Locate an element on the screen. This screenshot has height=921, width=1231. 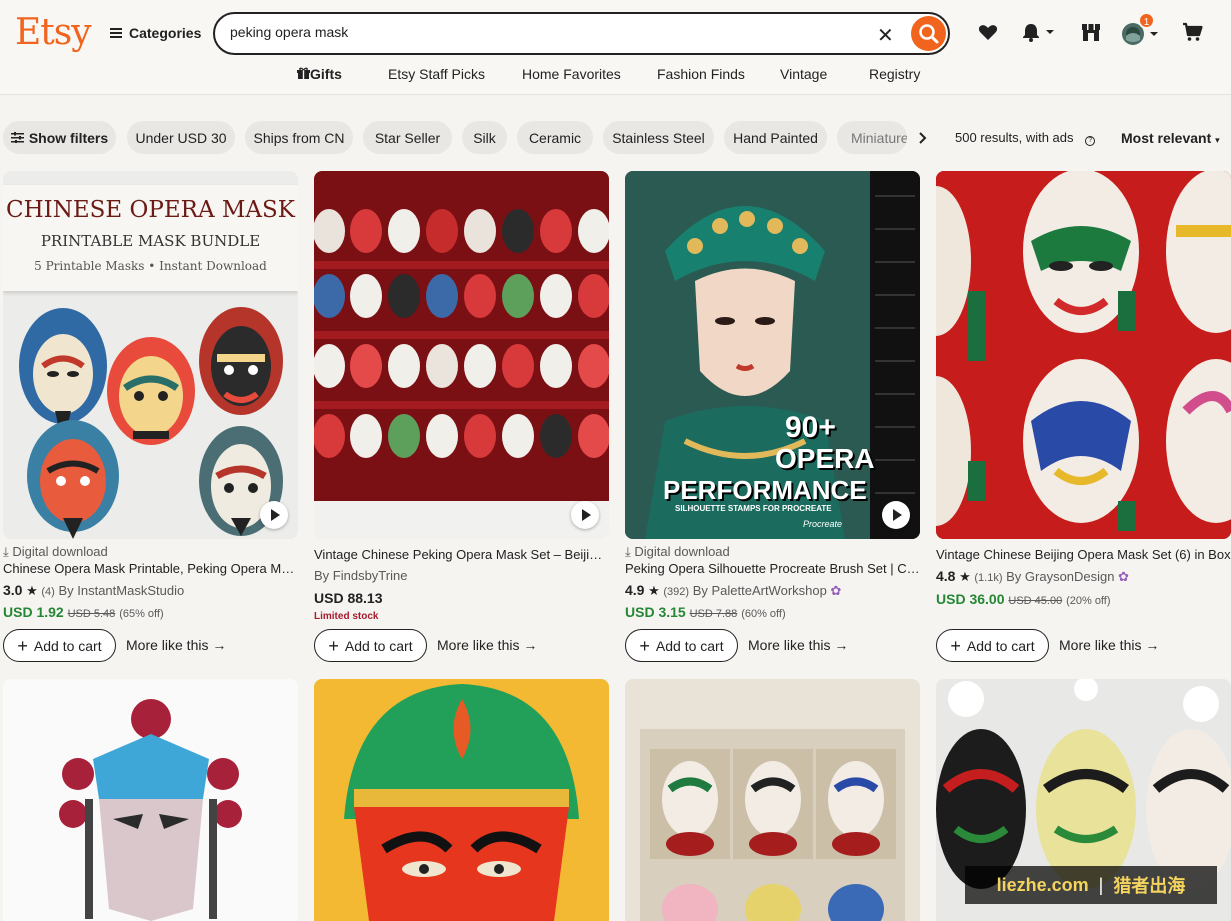
price: USD 88.13 is located at coordinates (348, 598).